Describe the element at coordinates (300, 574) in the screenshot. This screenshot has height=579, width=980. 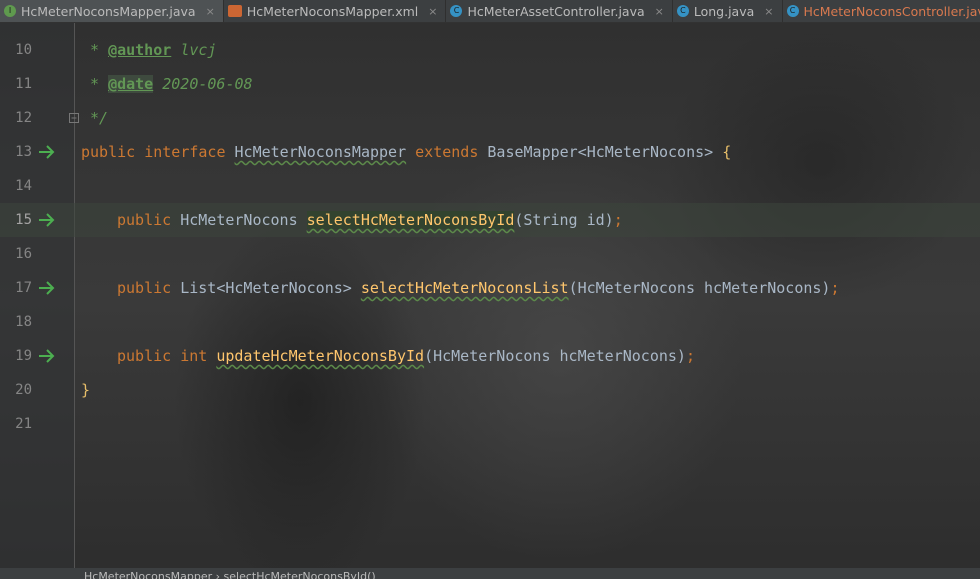
I see `breadcrumb-method: selectHcMeterNoconsById()` at that location.